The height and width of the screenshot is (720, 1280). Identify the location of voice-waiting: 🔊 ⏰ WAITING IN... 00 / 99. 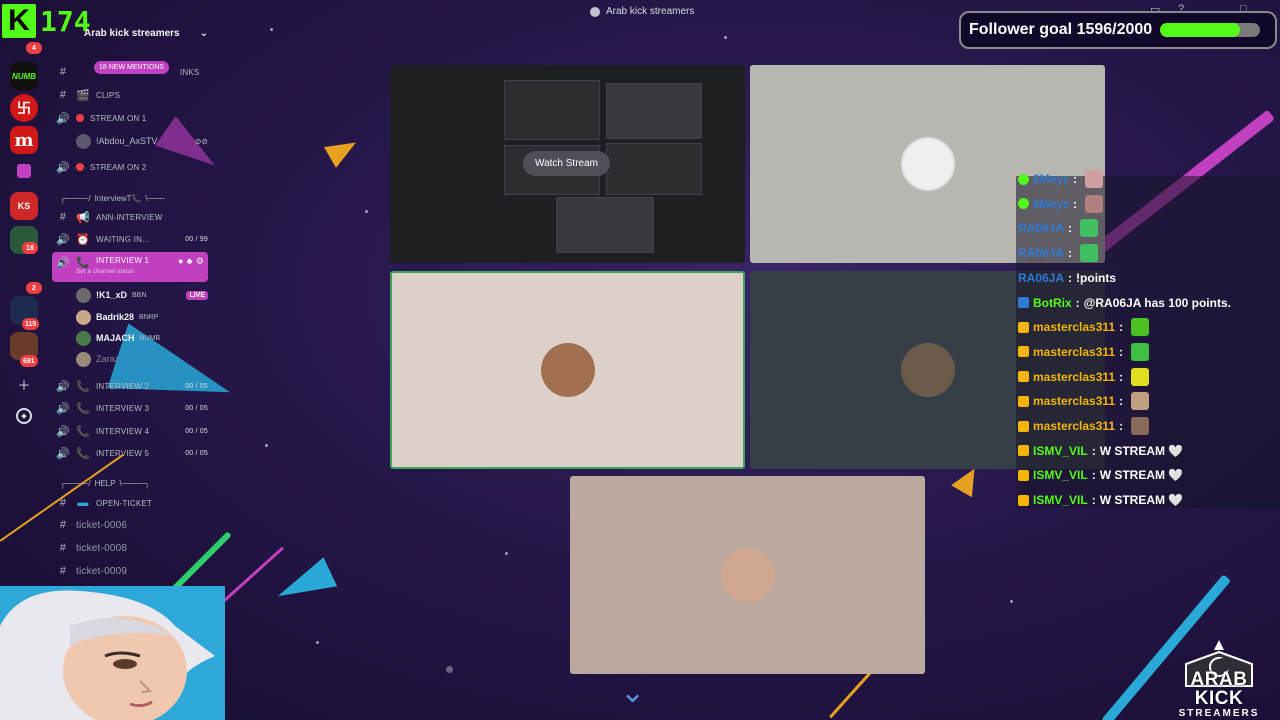
(130, 239).